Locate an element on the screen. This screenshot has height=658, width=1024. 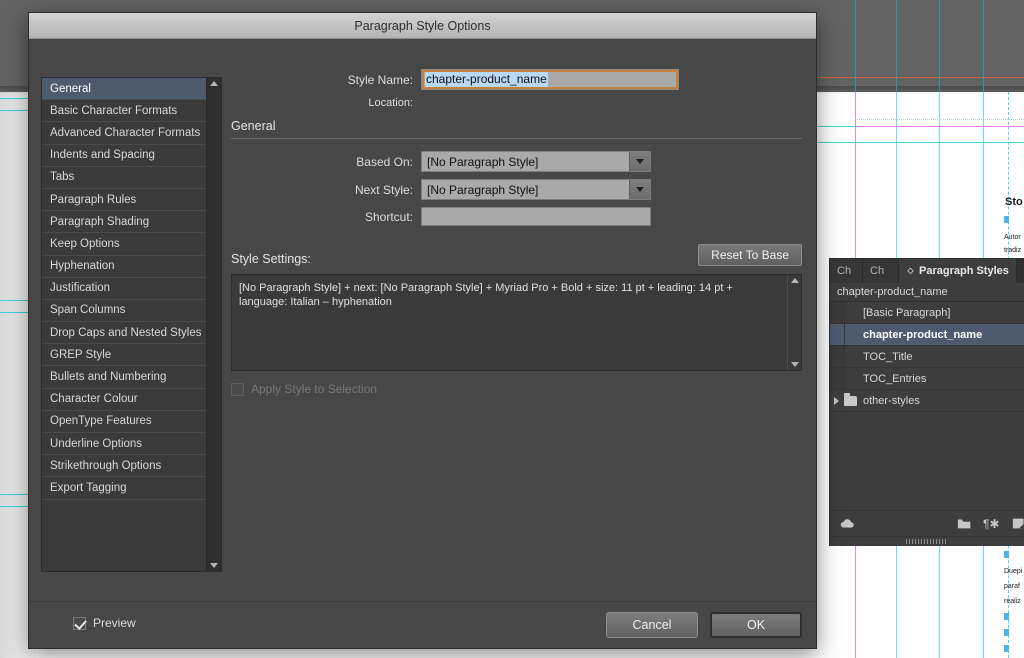
style-settings-label: Style Settings: is located at coordinates (271, 259).